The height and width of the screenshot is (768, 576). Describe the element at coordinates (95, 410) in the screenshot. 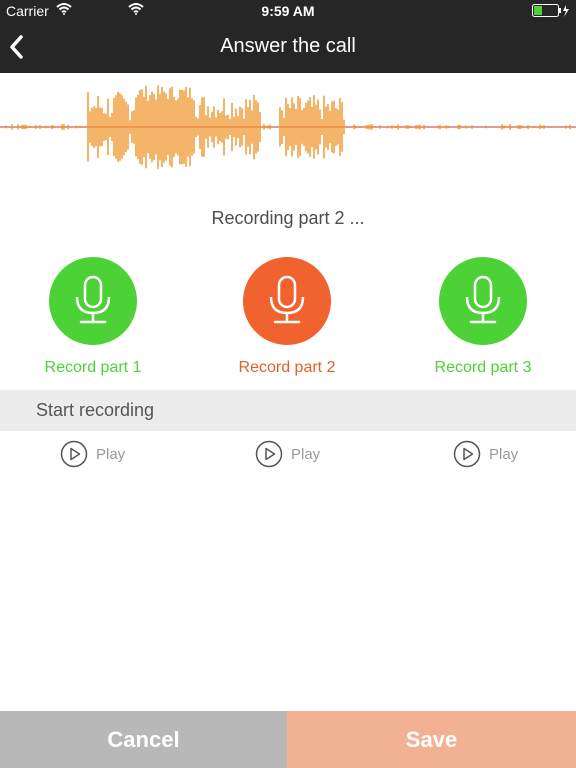

I see `start-recording-label: Start recording` at that location.